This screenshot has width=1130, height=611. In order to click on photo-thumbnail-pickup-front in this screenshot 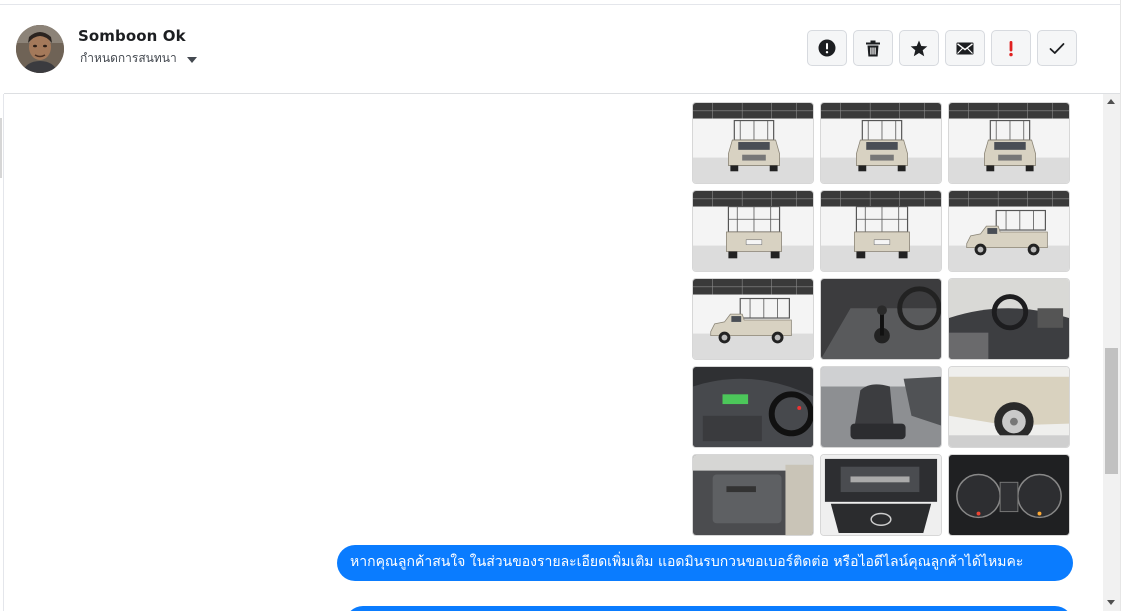, I will do `click(881, 143)`.